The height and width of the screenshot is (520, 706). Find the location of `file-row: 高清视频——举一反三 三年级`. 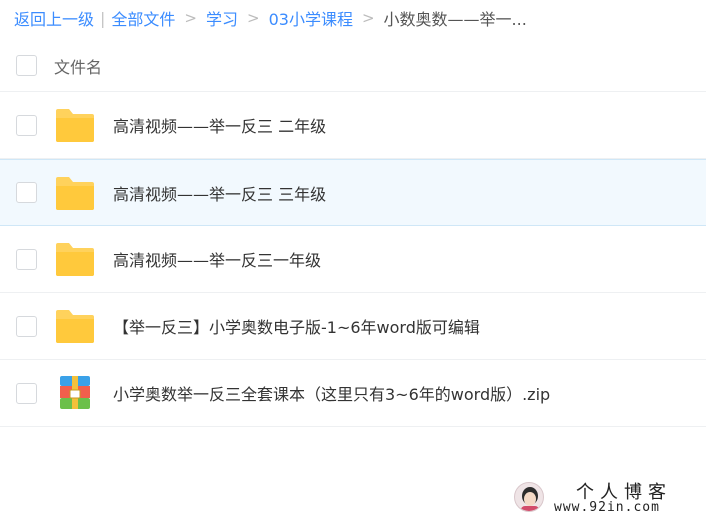

file-row: 高清视频——举一反三 三年级 is located at coordinates (353, 192).